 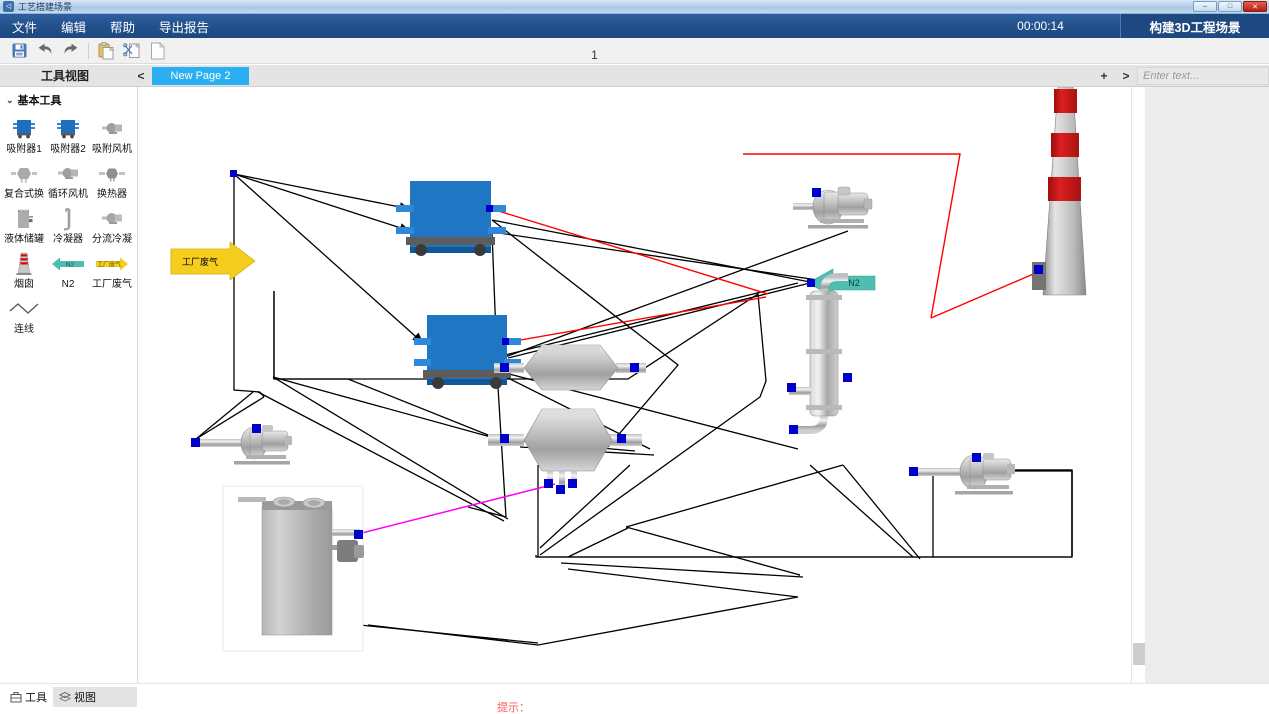 What do you see at coordinates (1104, 76) in the screenshot?
I see `add-page-button: +` at bounding box center [1104, 76].